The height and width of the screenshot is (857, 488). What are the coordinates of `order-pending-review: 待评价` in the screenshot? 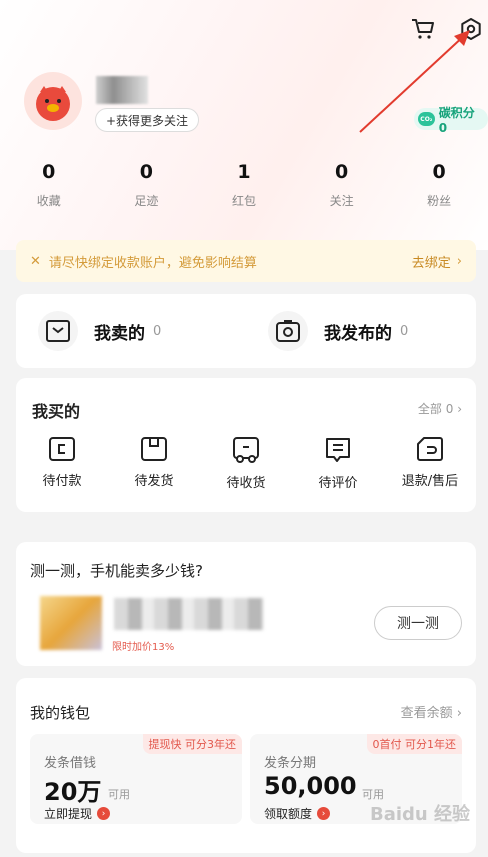 It's located at (338, 463).